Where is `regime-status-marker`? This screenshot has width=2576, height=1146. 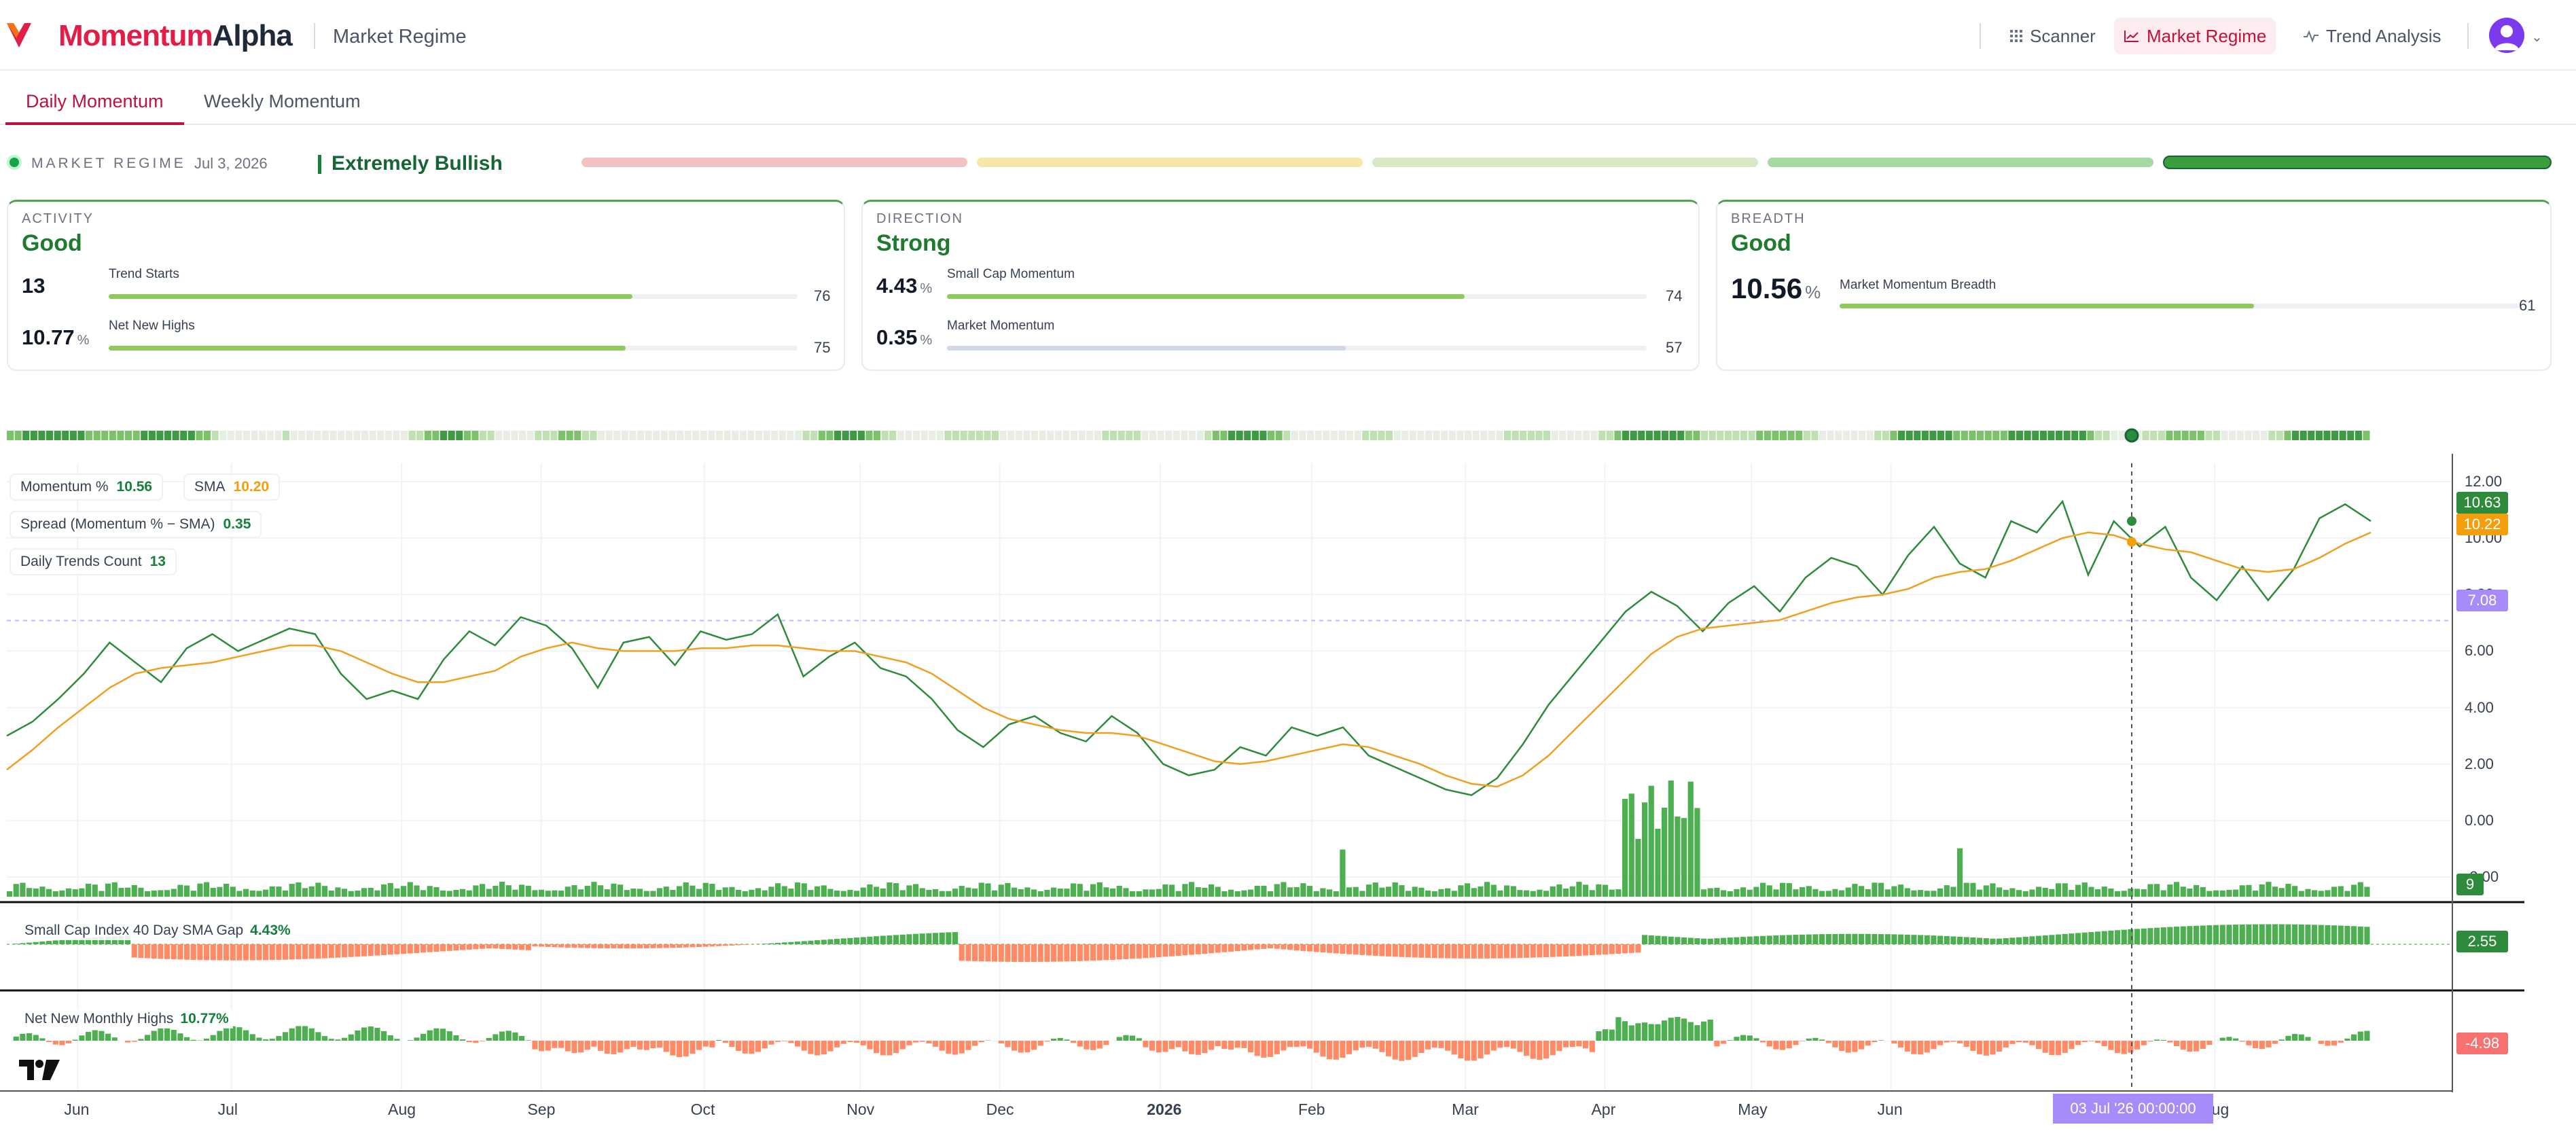 regime-status-marker is located at coordinates (319, 165).